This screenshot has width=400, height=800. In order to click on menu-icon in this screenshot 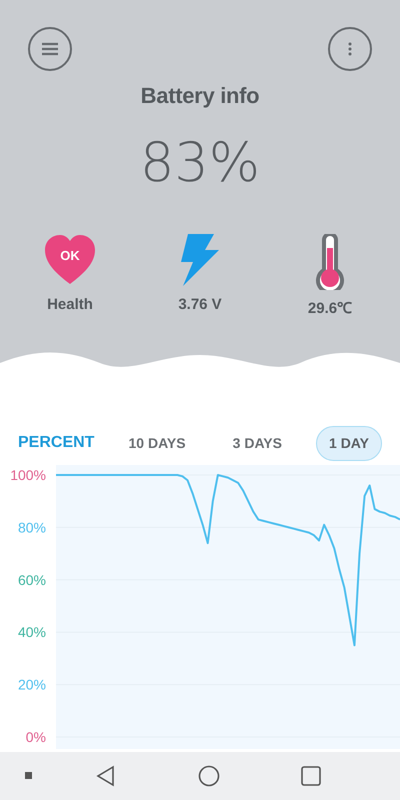, I will do `click(50, 49)`.